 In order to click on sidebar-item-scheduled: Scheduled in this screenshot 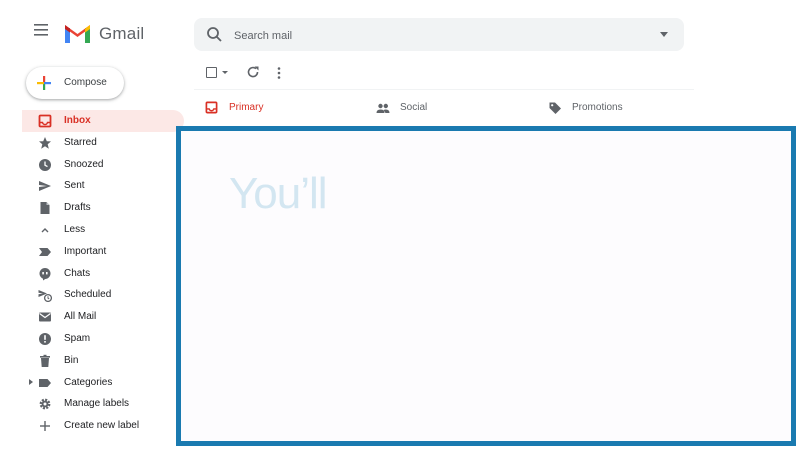, I will do `click(95, 295)`.